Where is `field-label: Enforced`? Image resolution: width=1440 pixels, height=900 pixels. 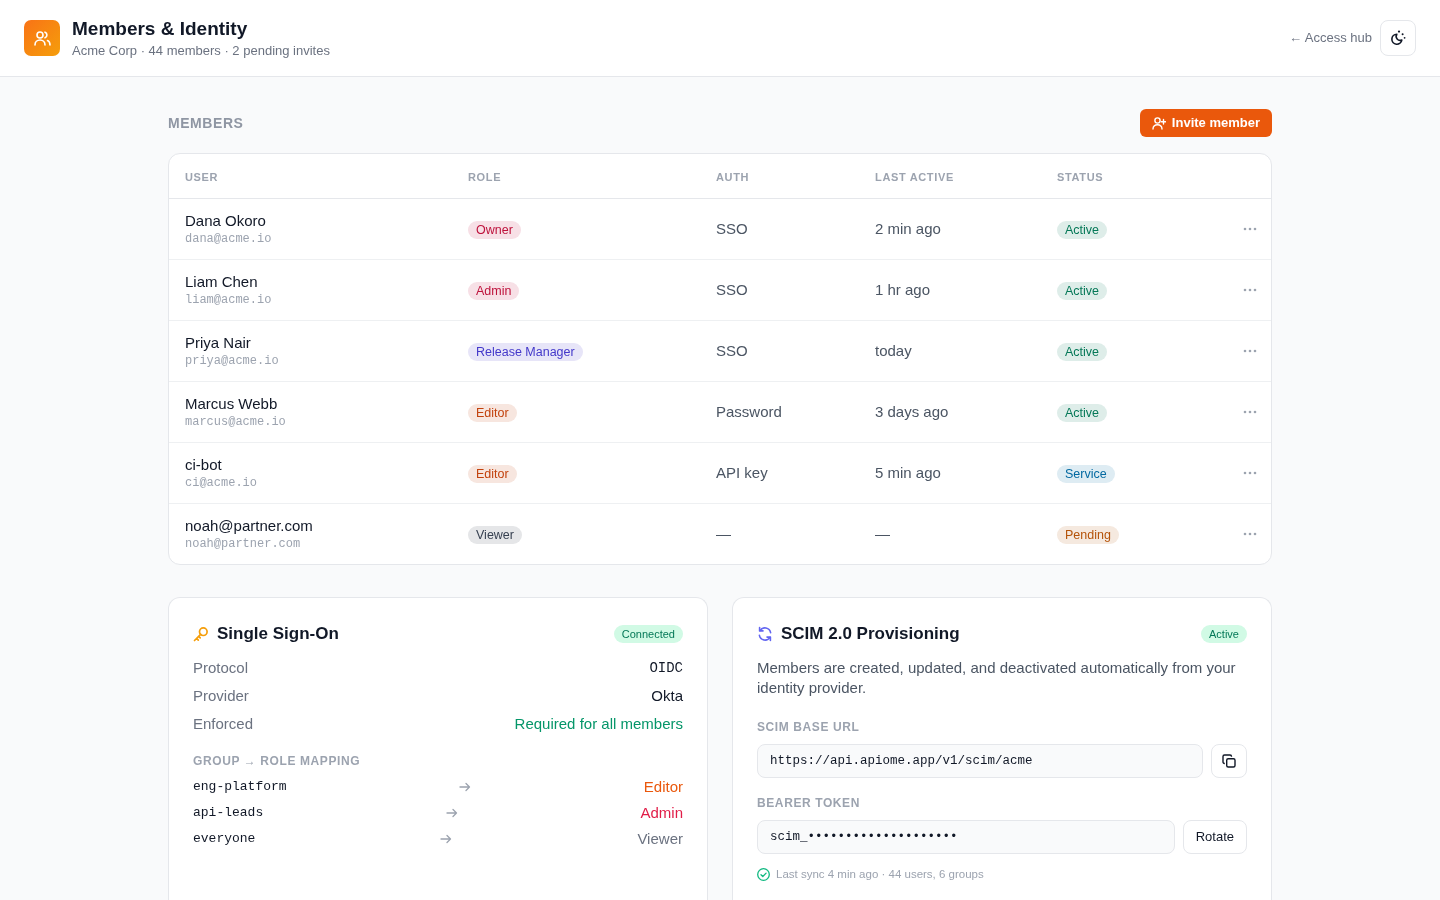
field-label: Enforced is located at coordinates (223, 723).